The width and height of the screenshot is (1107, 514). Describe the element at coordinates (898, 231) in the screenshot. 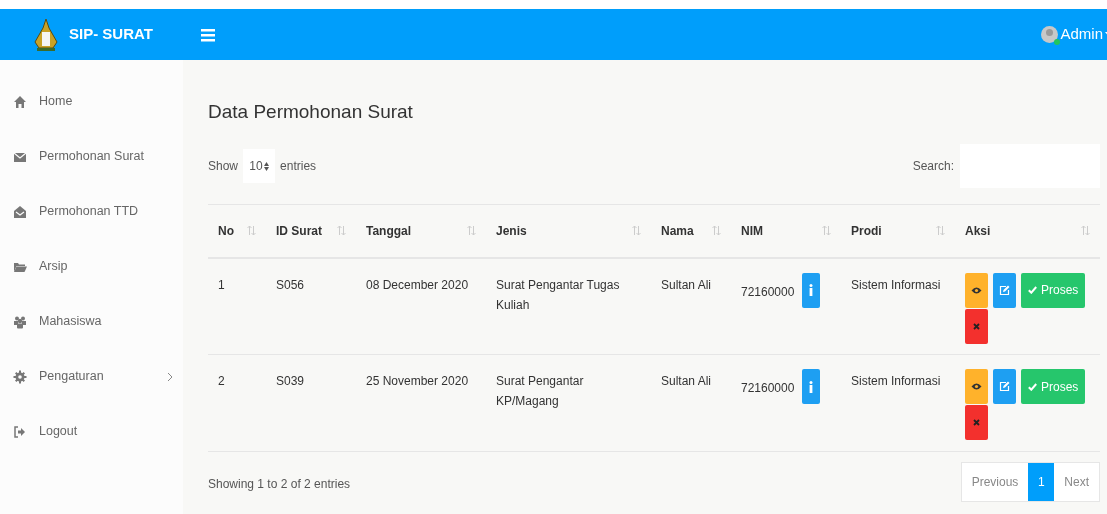

I see `column-header: Prodi` at that location.